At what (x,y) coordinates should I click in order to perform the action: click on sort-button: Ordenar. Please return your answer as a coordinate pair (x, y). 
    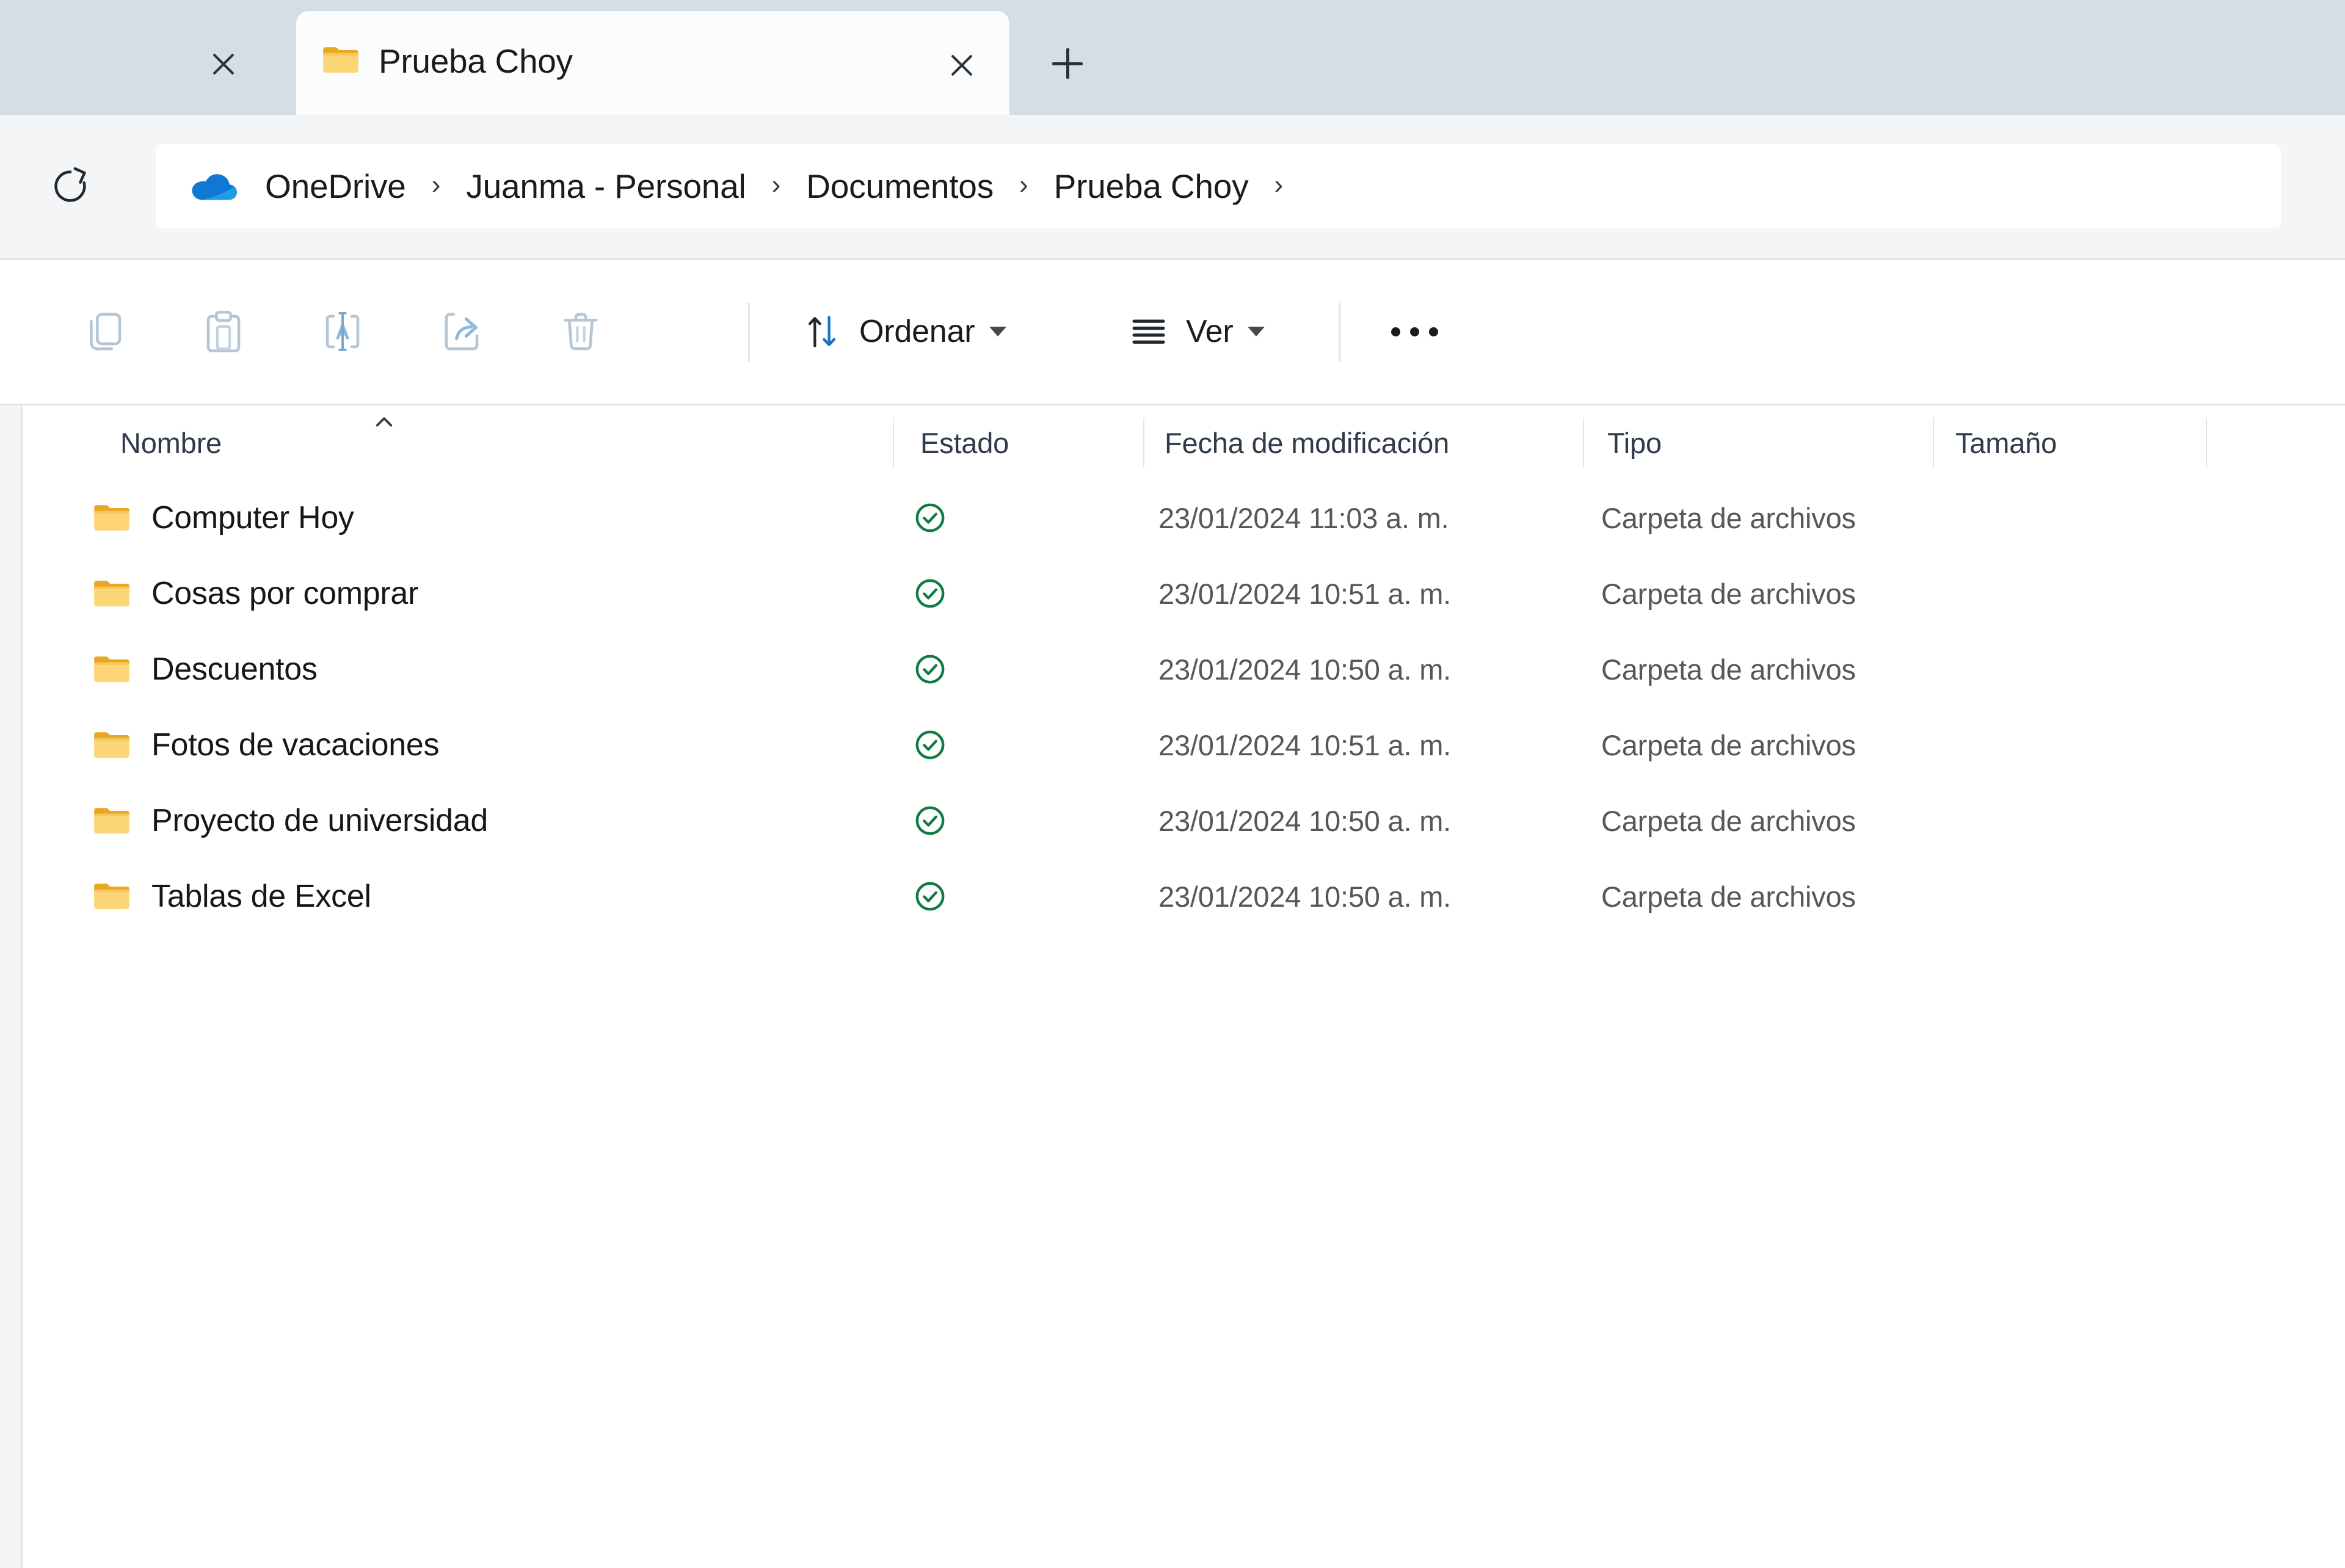
    Looking at the image, I should click on (904, 331).